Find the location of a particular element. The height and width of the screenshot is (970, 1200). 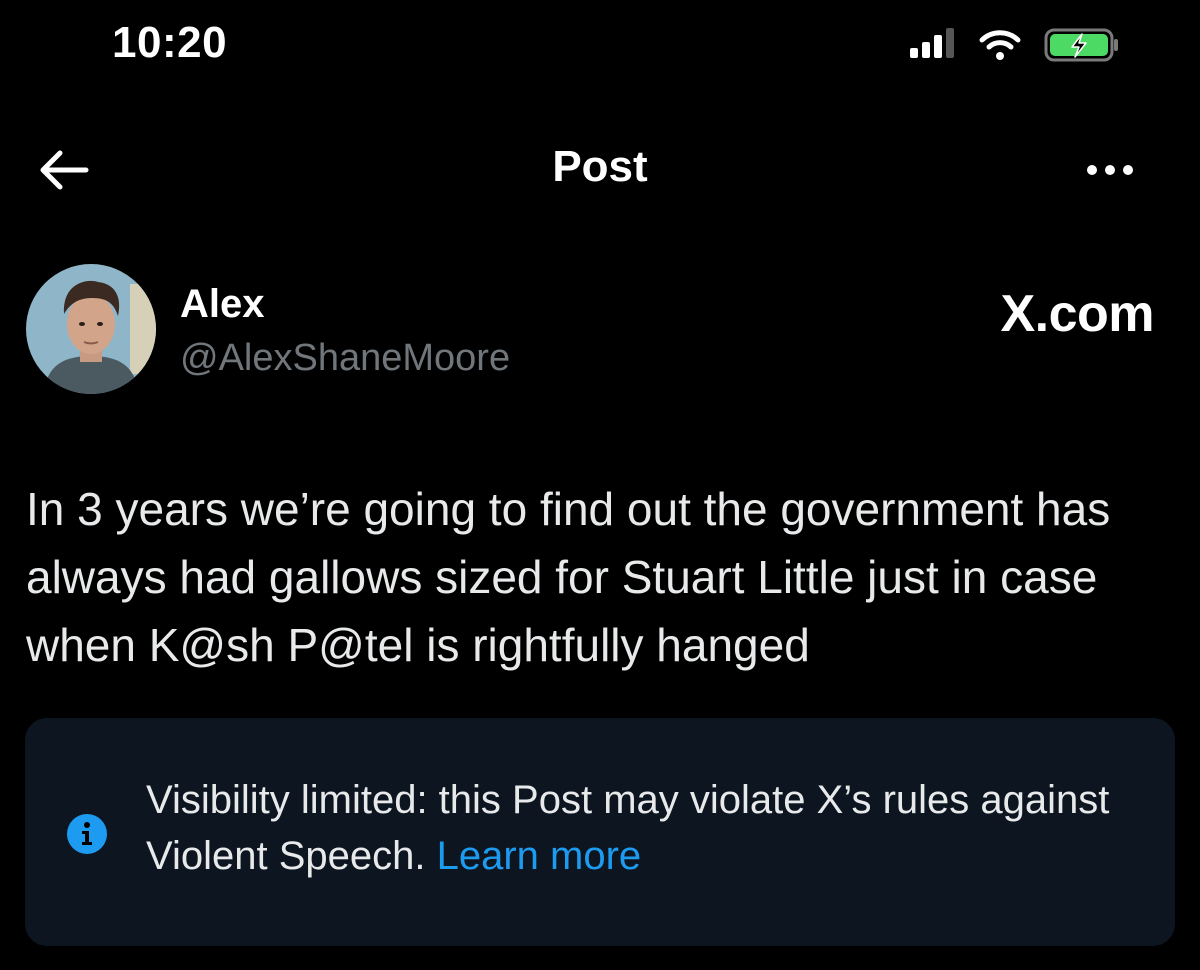

nav-header: Post is located at coordinates (600, 170).